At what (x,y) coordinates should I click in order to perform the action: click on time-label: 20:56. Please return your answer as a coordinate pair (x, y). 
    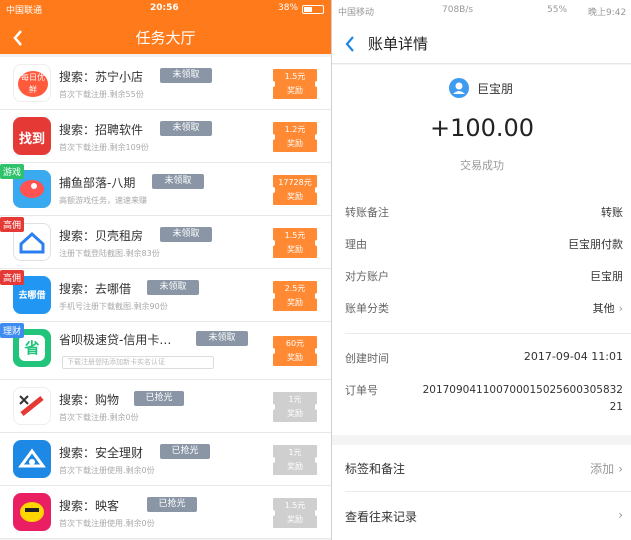
    Looking at the image, I should click on (164, 8).